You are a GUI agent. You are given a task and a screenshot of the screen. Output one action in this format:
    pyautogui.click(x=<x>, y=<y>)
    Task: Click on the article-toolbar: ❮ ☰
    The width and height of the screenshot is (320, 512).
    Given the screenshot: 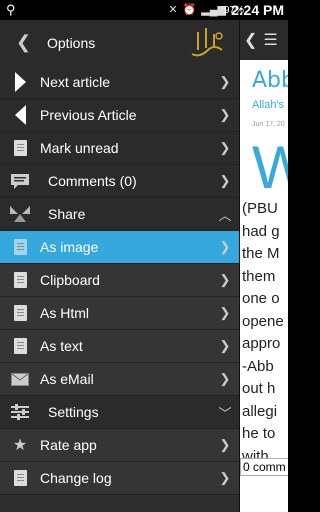 What is the action you would take?
    pyautogui.click(x=264, y=40)
    